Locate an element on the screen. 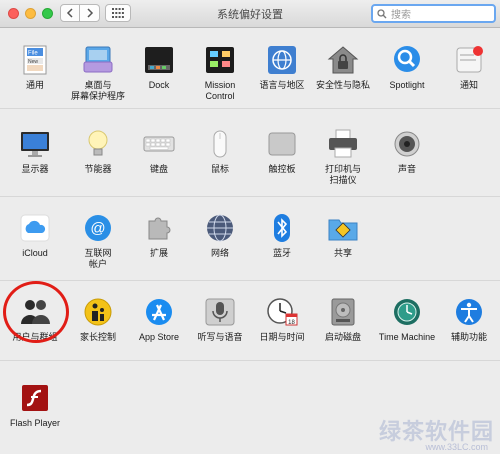 The image size is (500, 454). search-icon is located at coordinates (382, 13).